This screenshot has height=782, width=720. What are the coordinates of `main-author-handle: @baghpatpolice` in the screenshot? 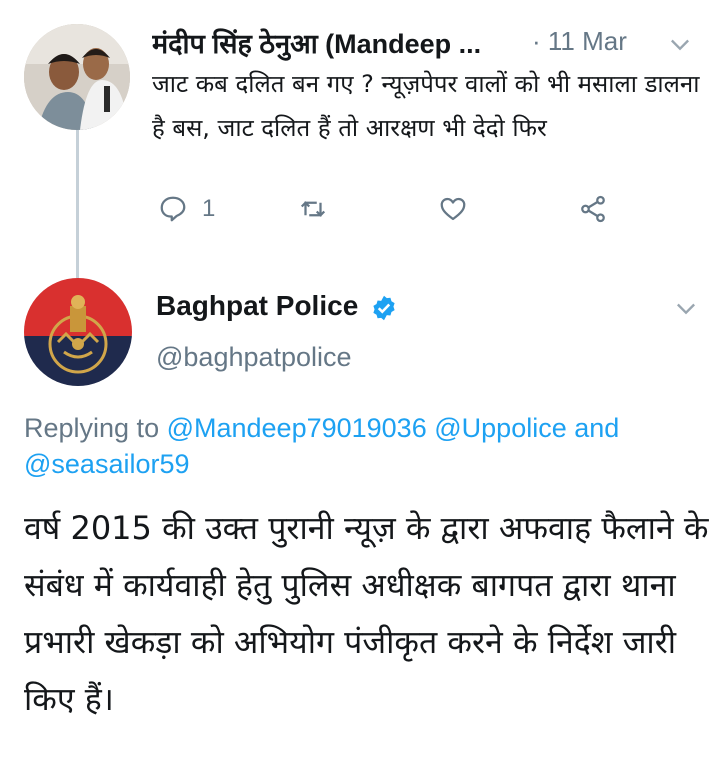 It's located at (254, 357).